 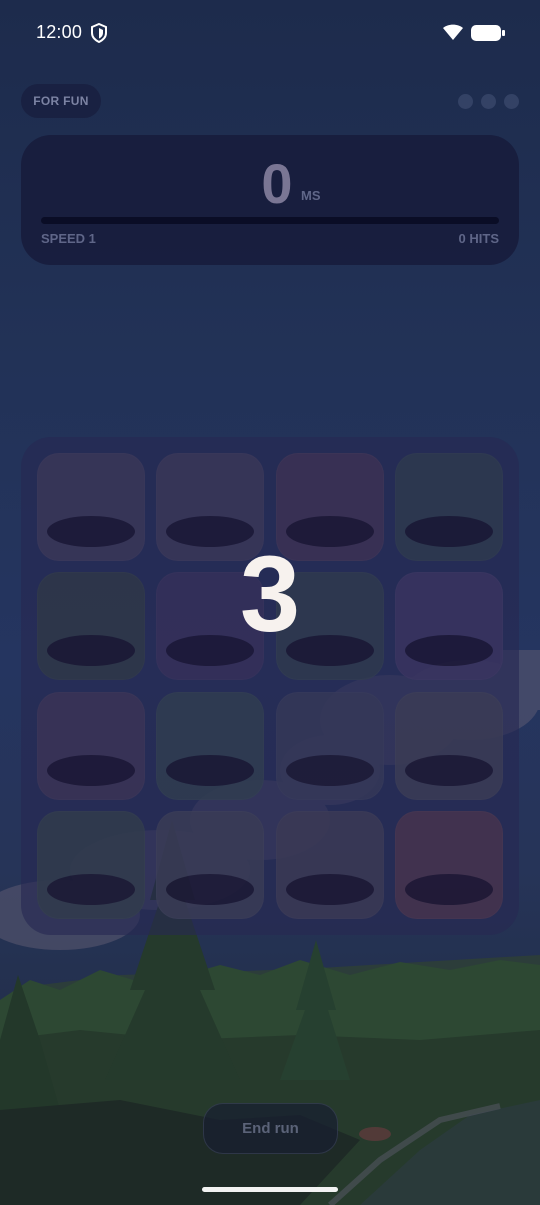 What do you see at coordinates (270, 32) in the screenshot?
I see `status-bar: 12:00` at bounding box center [270, 32].